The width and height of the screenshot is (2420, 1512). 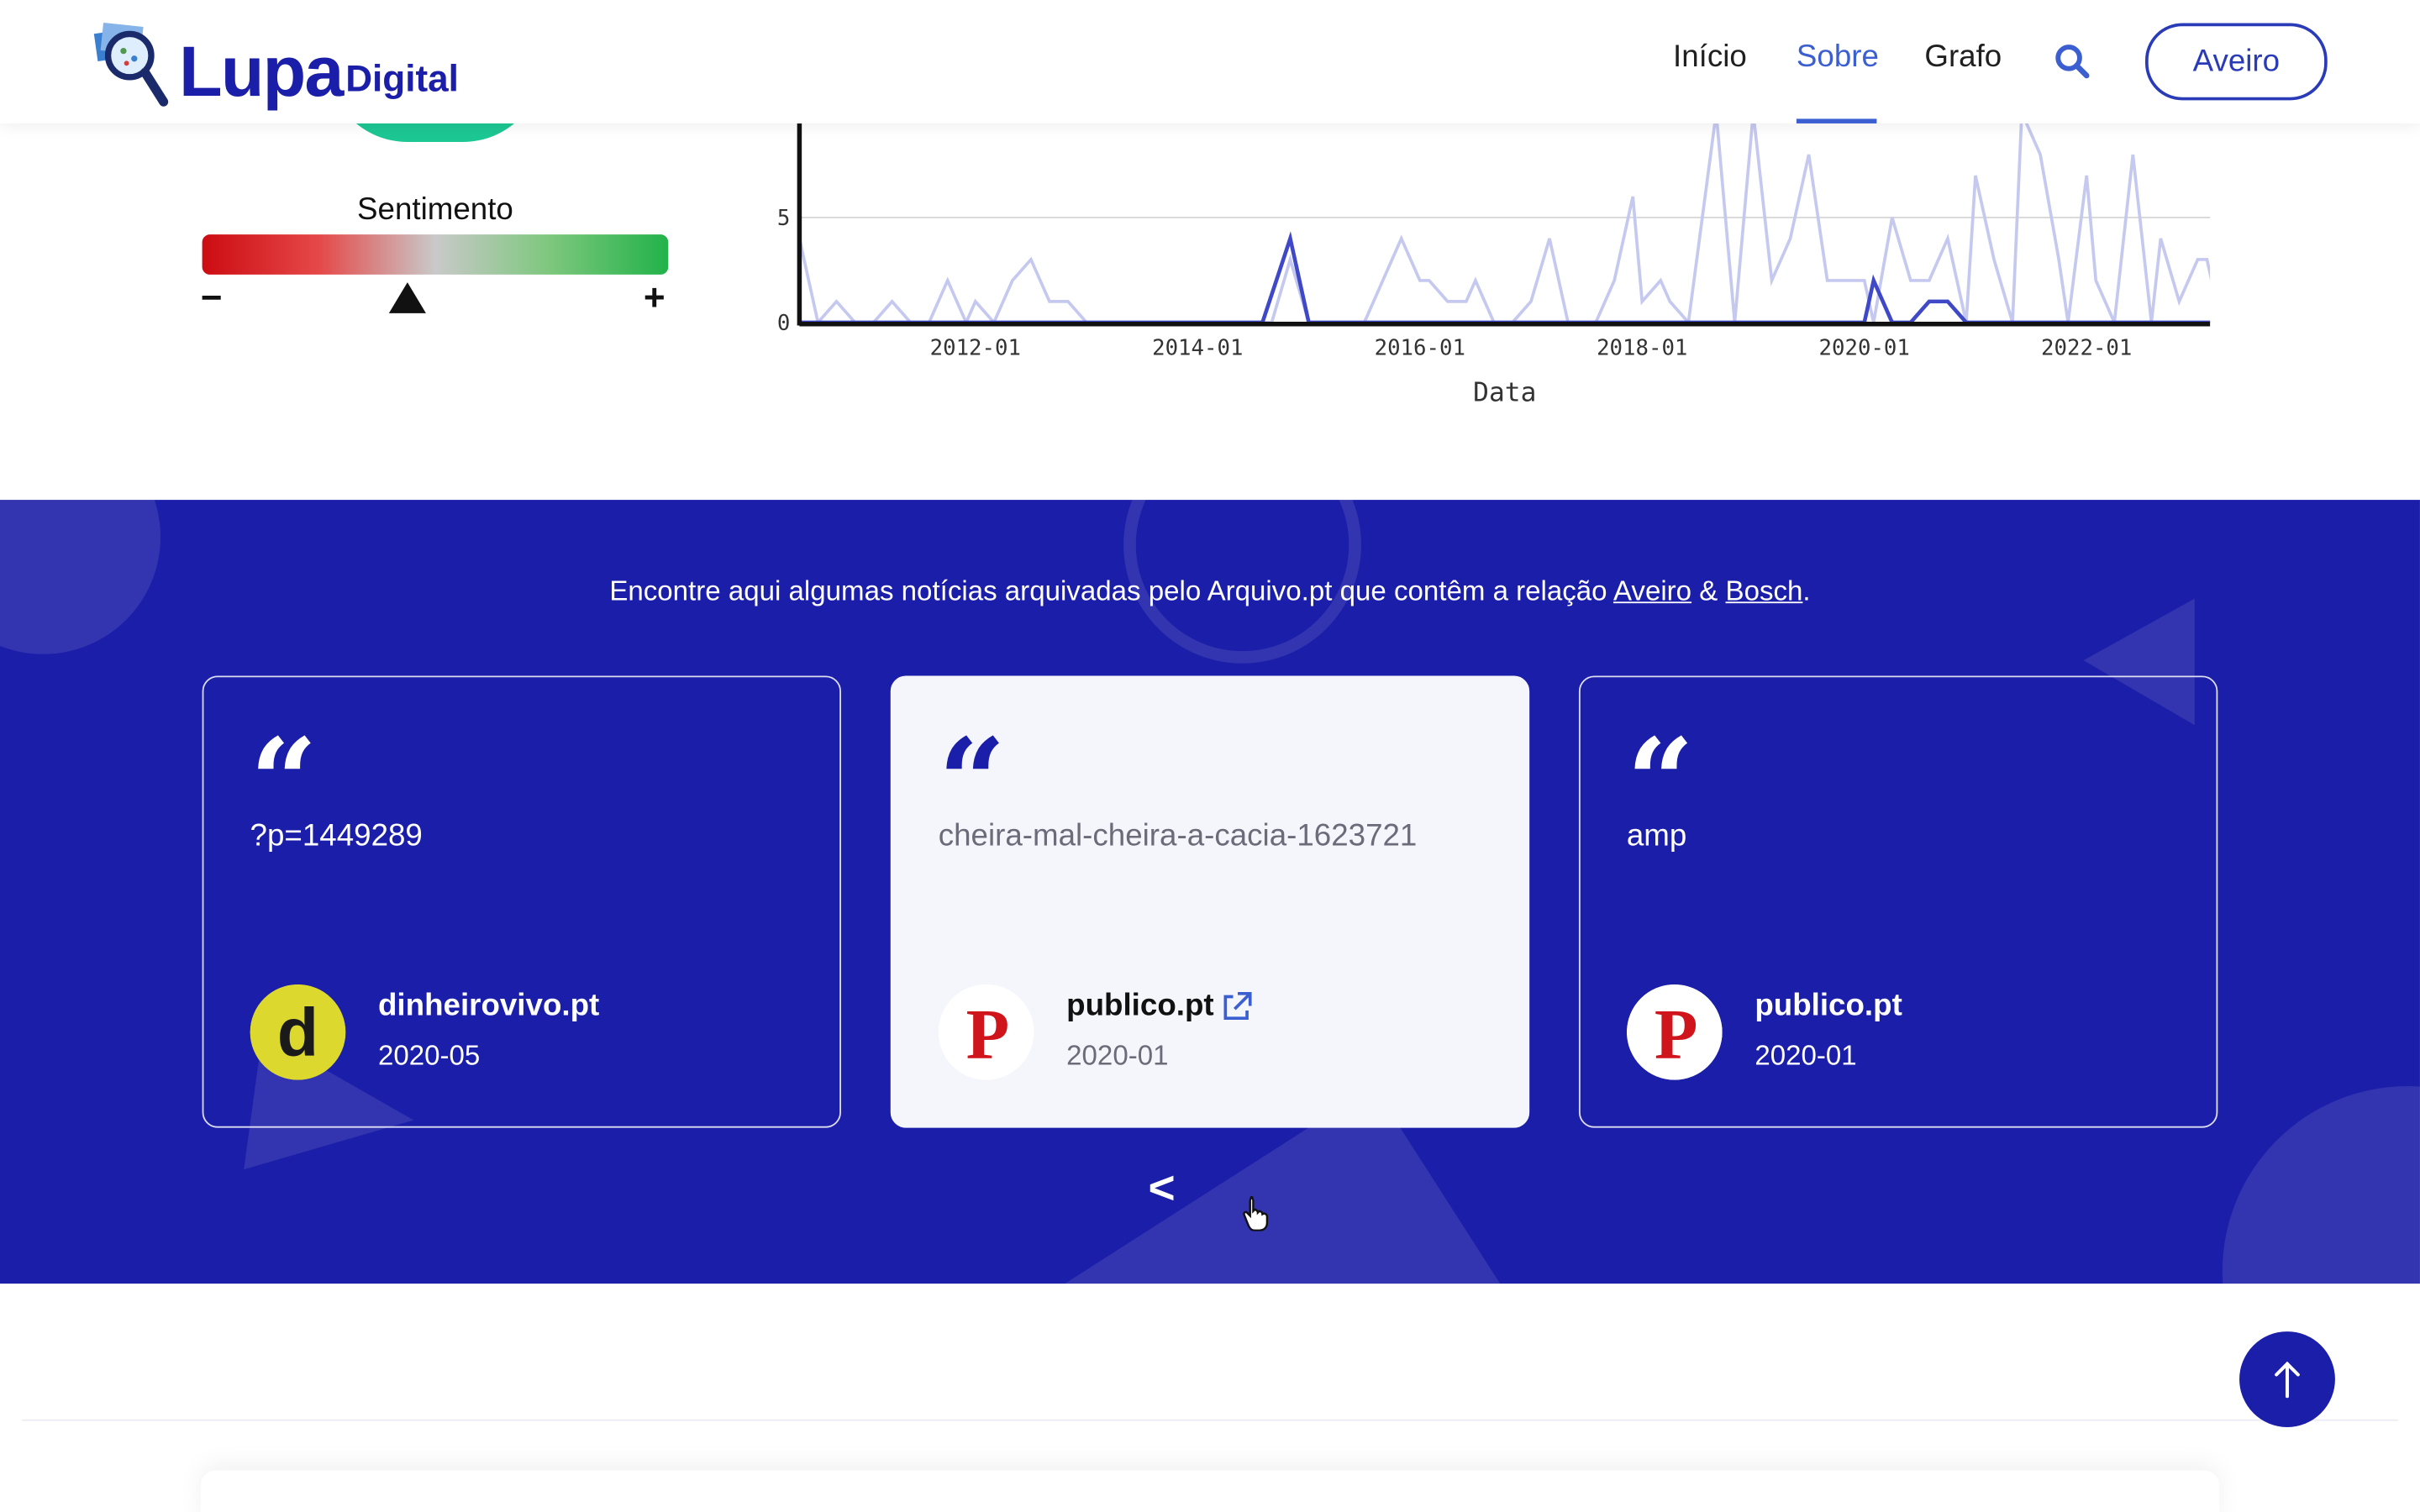 I want to click on entity-b-link: Bosch, so click(x=1764, y=590).